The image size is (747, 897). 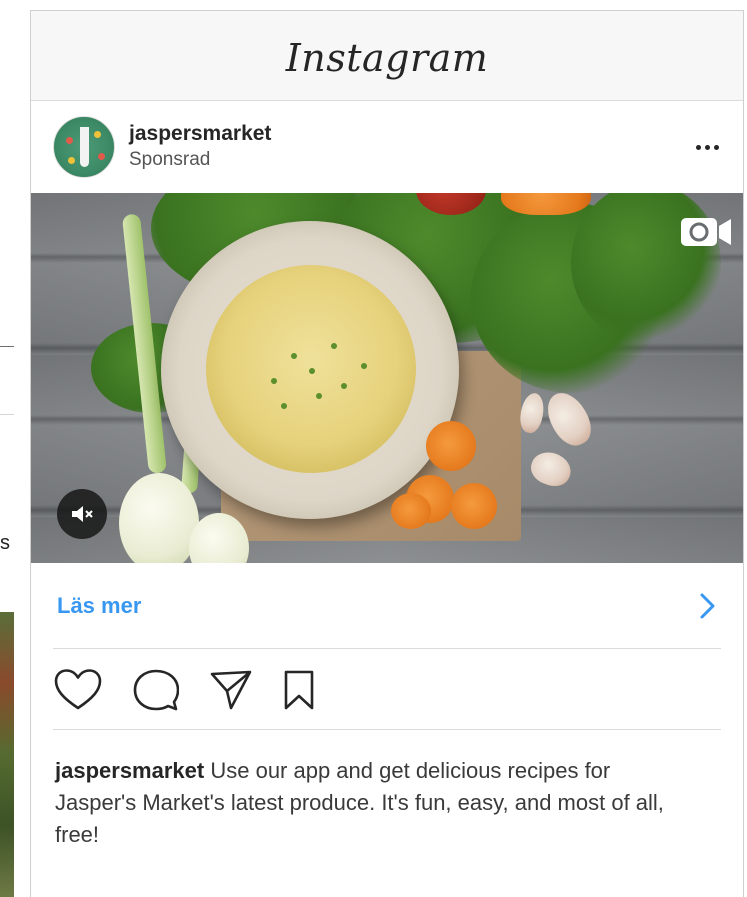 What do you see at coordinates (15, 448) in the screenshot?
I see `background-page: s` at bounding box center [15, 448].